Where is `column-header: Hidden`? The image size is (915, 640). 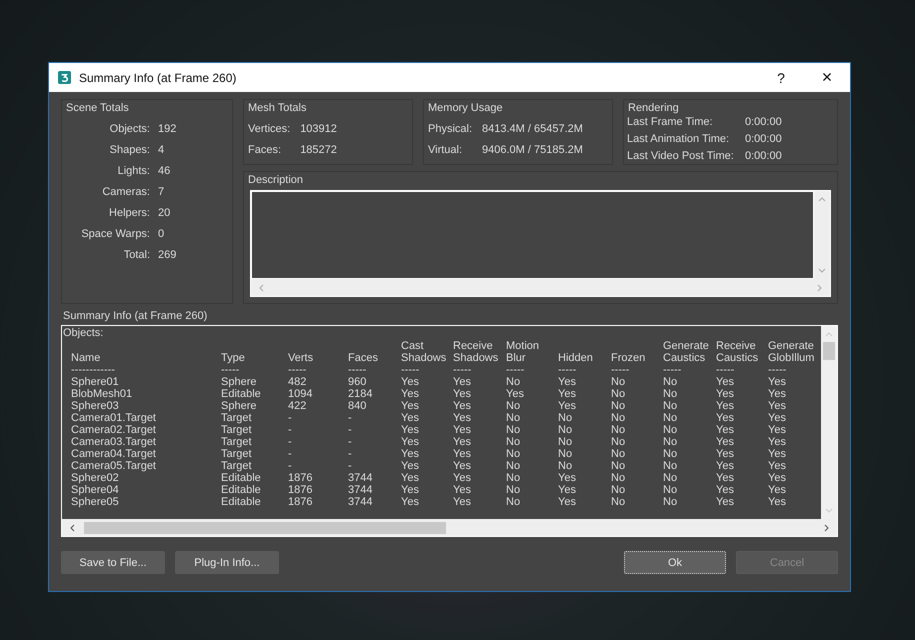
column-header: Hidden is located at coordinates (576, 358).